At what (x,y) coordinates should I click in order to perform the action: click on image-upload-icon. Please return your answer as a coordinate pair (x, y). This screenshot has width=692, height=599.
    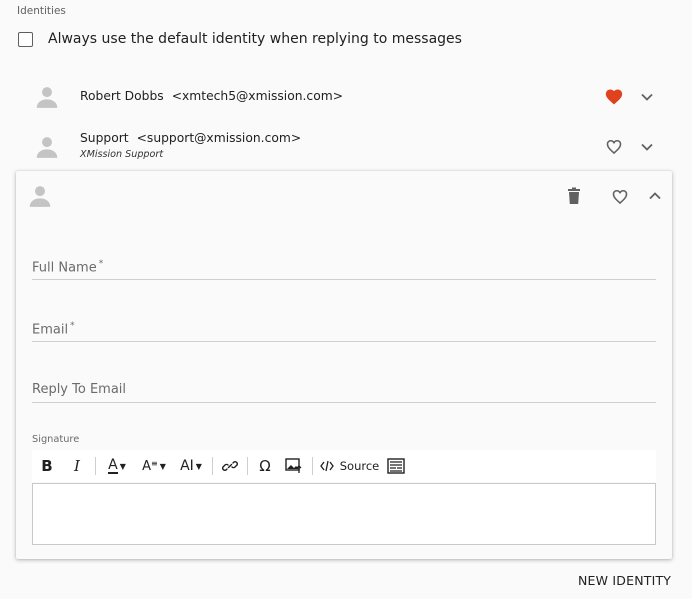
    Looking at the image, I should click on (293, 465).